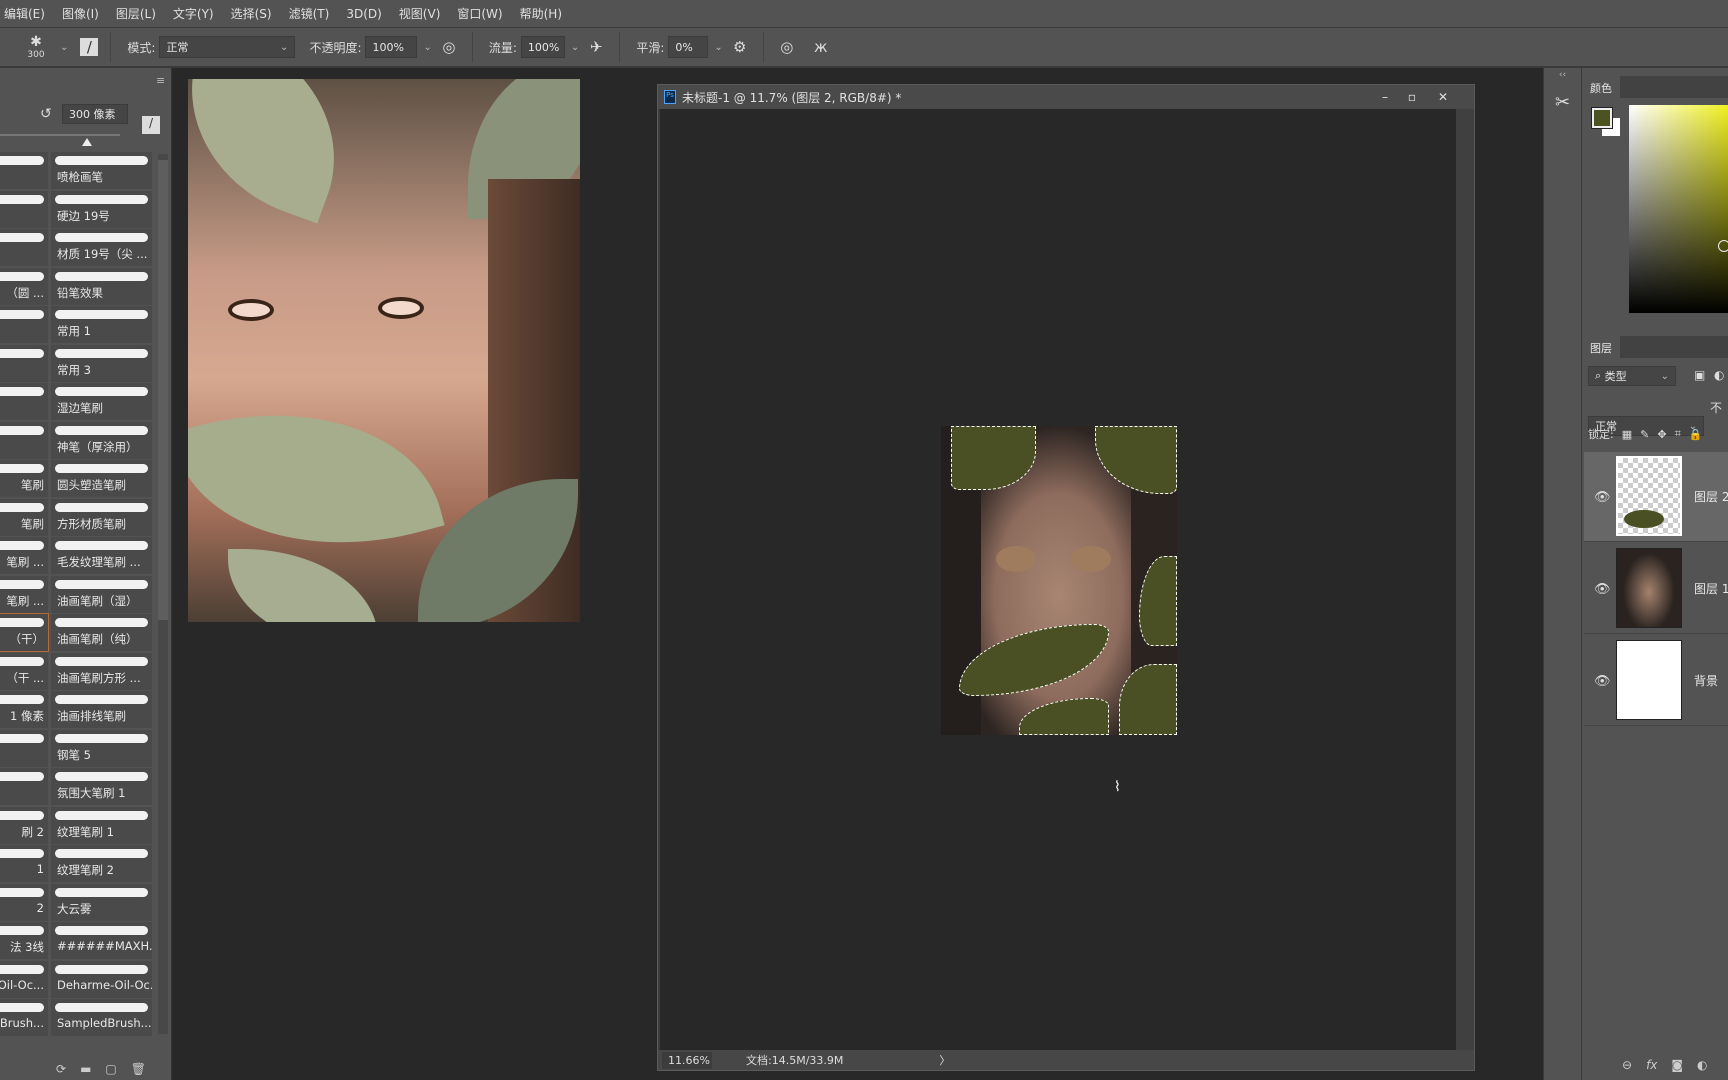 This screenshot has width=1728, height=1080. I want to click on minimize-button: –, so click(1385, 97).